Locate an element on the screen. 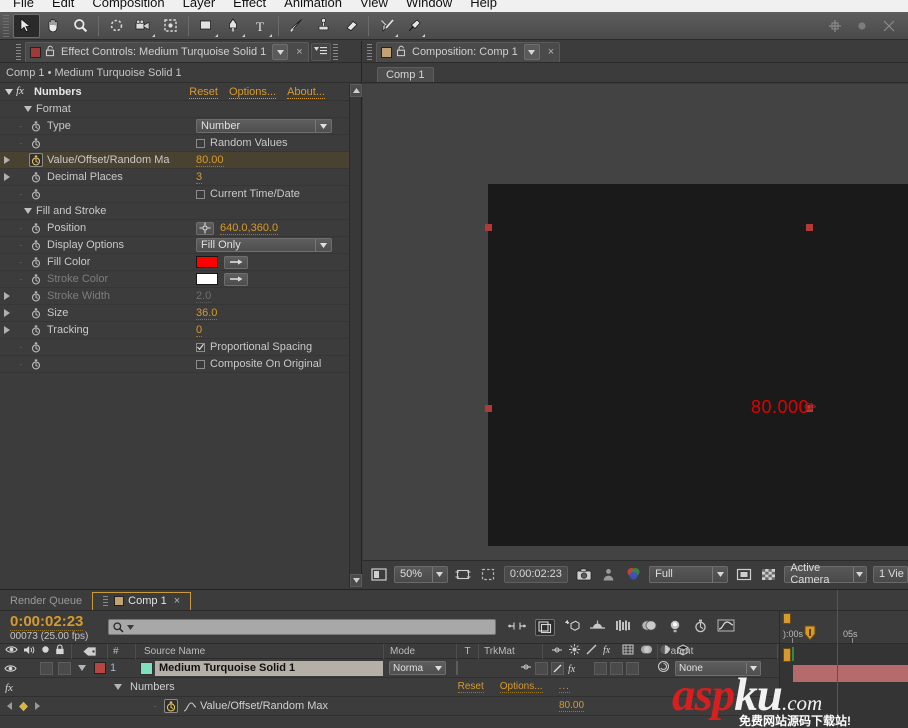  layer-lock-toggle is located at coordinates (64, 668).